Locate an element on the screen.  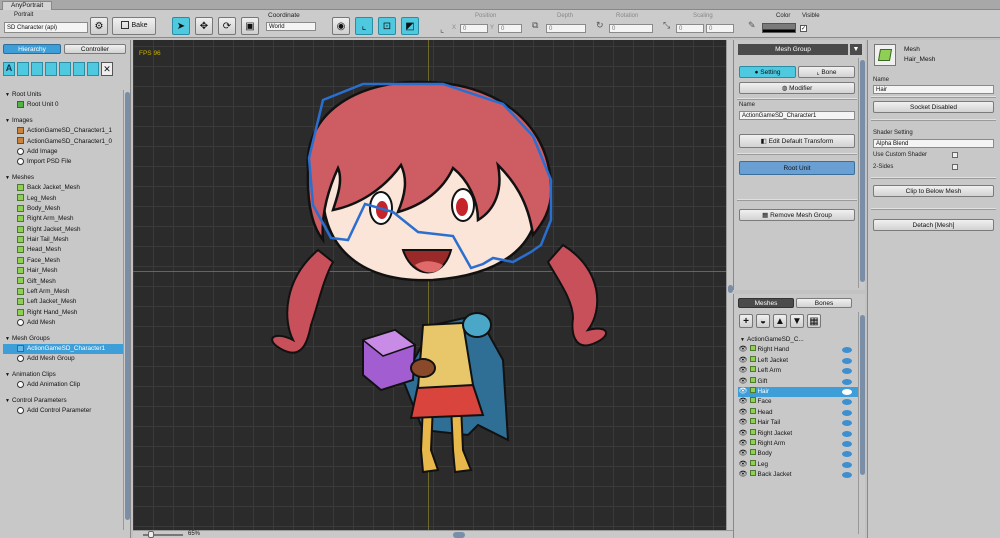
rotation-input: 0 is located at coordinates (631, 28).